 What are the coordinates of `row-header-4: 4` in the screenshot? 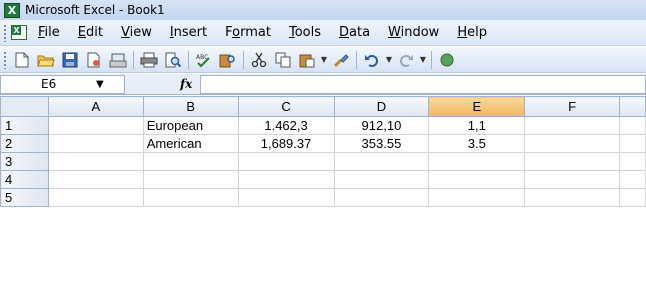 It's located at (24, 179).